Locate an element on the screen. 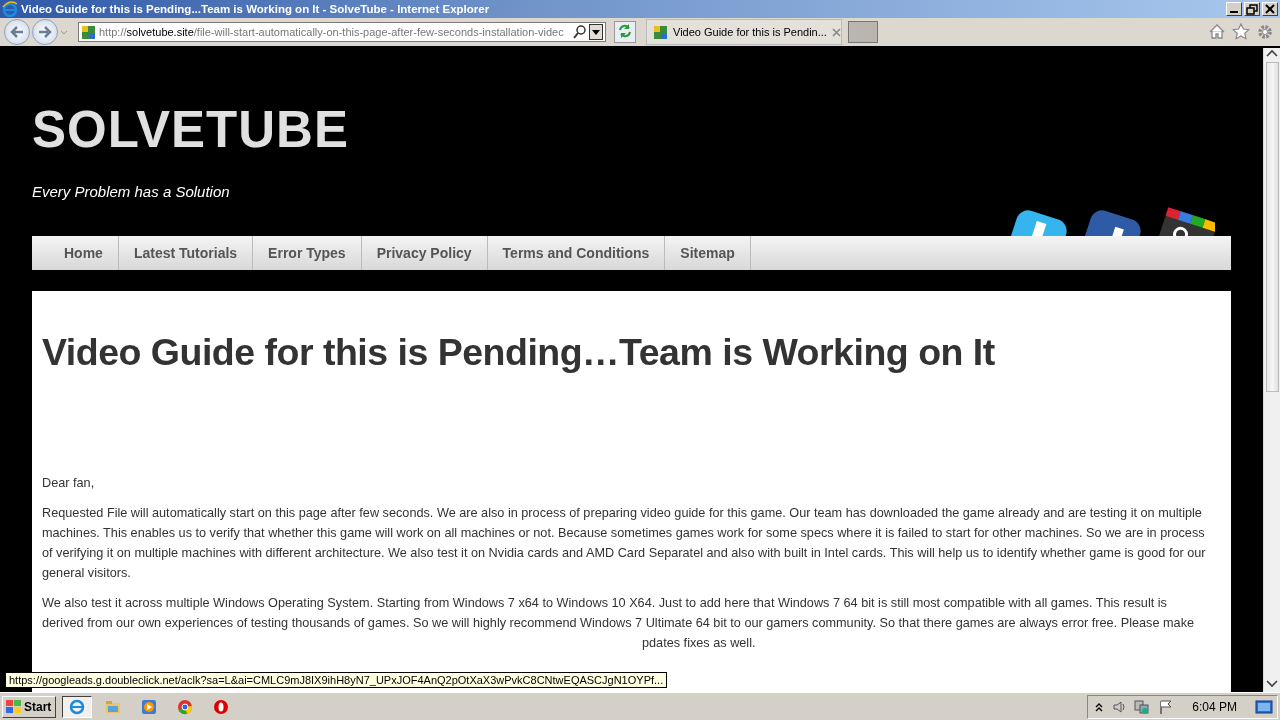 The image size is (1280, 720). url-text: http://solvetube.site/file-will-start-automatically-on-this-page-after-few-seconds-installation-videc is located at coordinates (332, 32).